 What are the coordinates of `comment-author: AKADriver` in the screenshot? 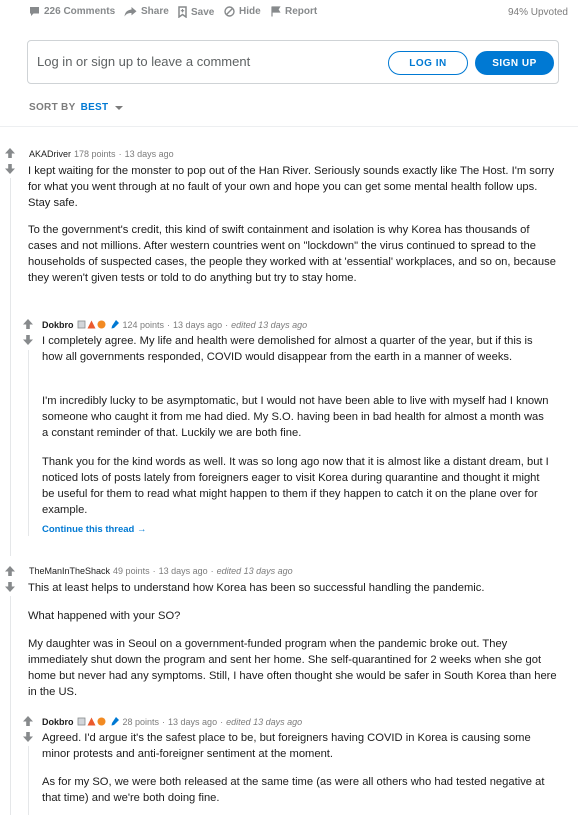 It's located at (50, 154).